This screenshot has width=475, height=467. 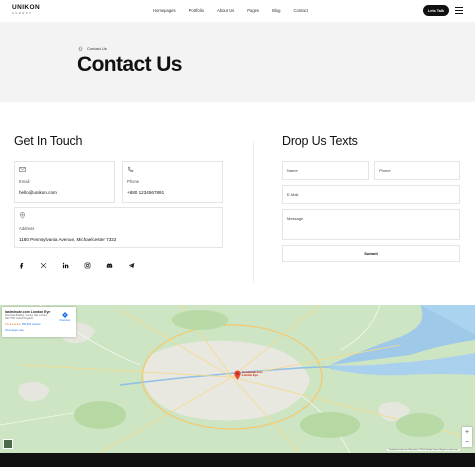 What do you see at coordinates (133, 181) in the screenshot?
I see `phone-label: Phone` at bounding box center [133, 181].